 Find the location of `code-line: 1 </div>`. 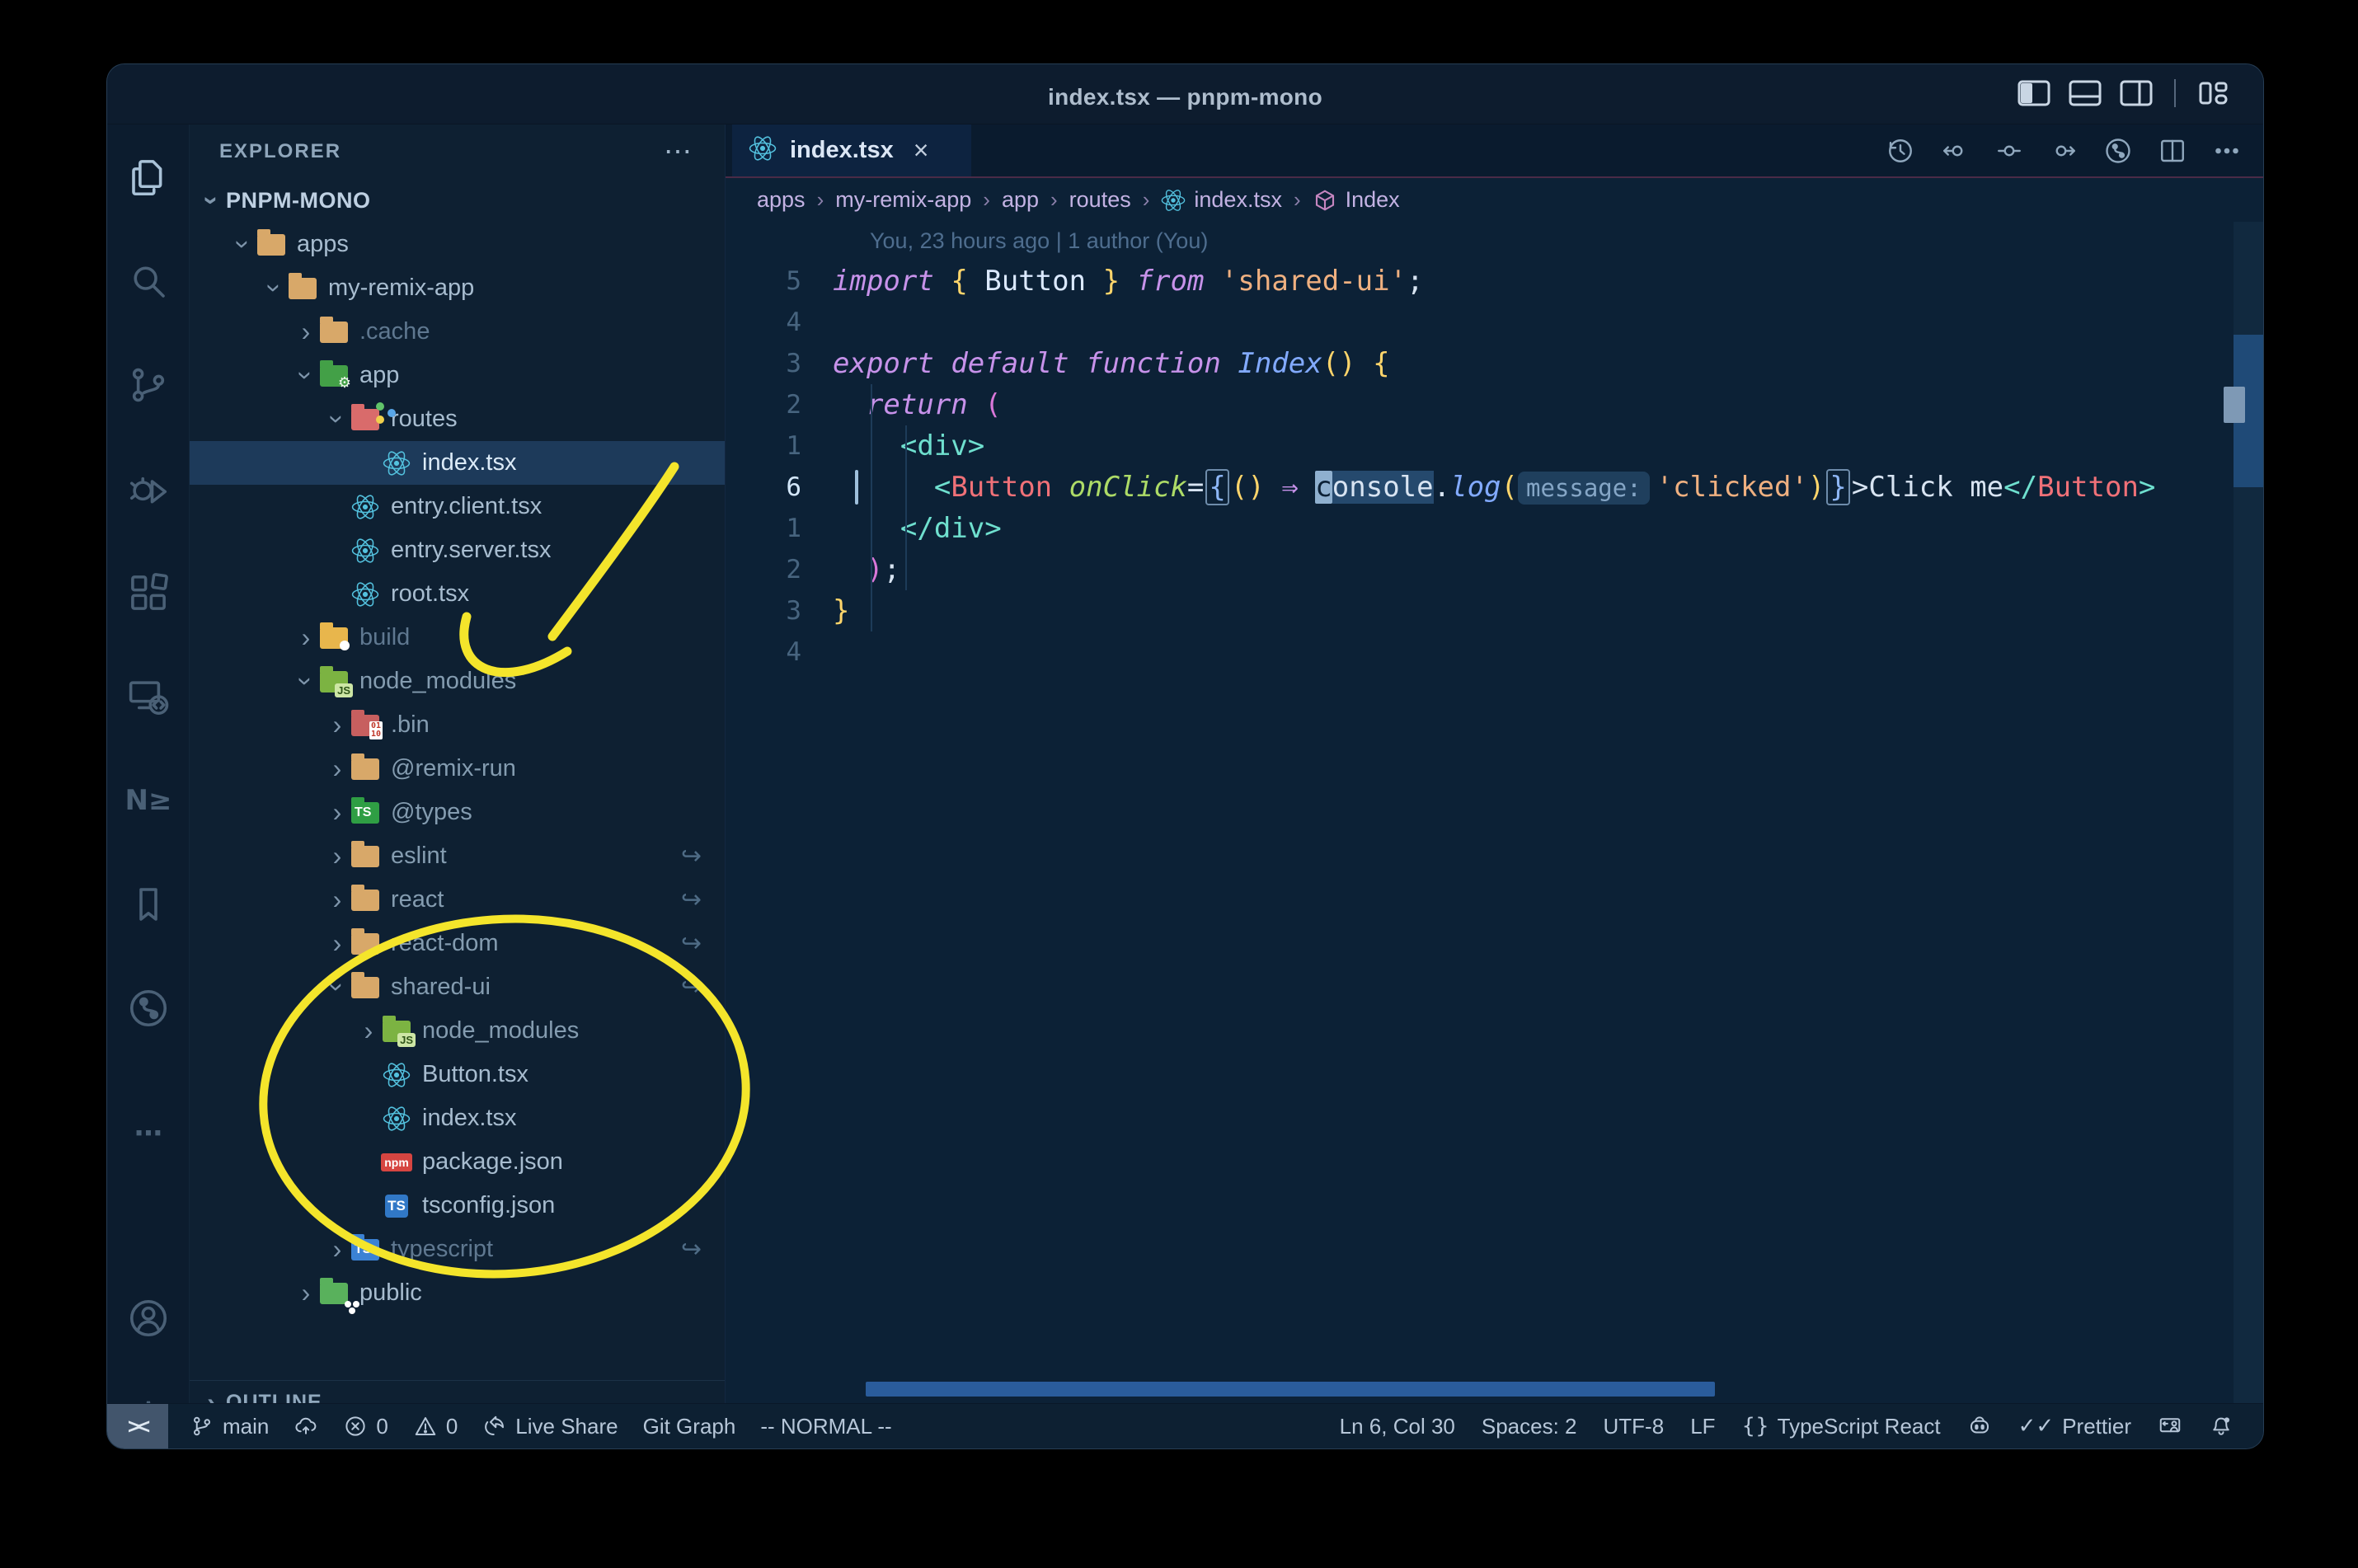

code-line: 1 </div> is located at coordinates (1480, 528).